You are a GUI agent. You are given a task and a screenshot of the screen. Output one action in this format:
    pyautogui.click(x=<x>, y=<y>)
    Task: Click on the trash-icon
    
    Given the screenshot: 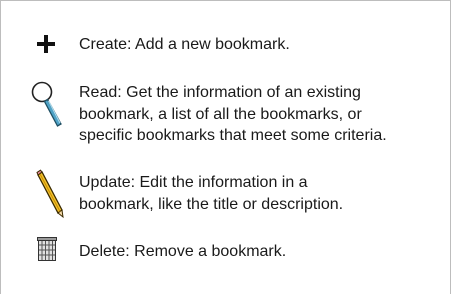 What is the action you would take?
    pyautogui.click(x=47, y=249)
    